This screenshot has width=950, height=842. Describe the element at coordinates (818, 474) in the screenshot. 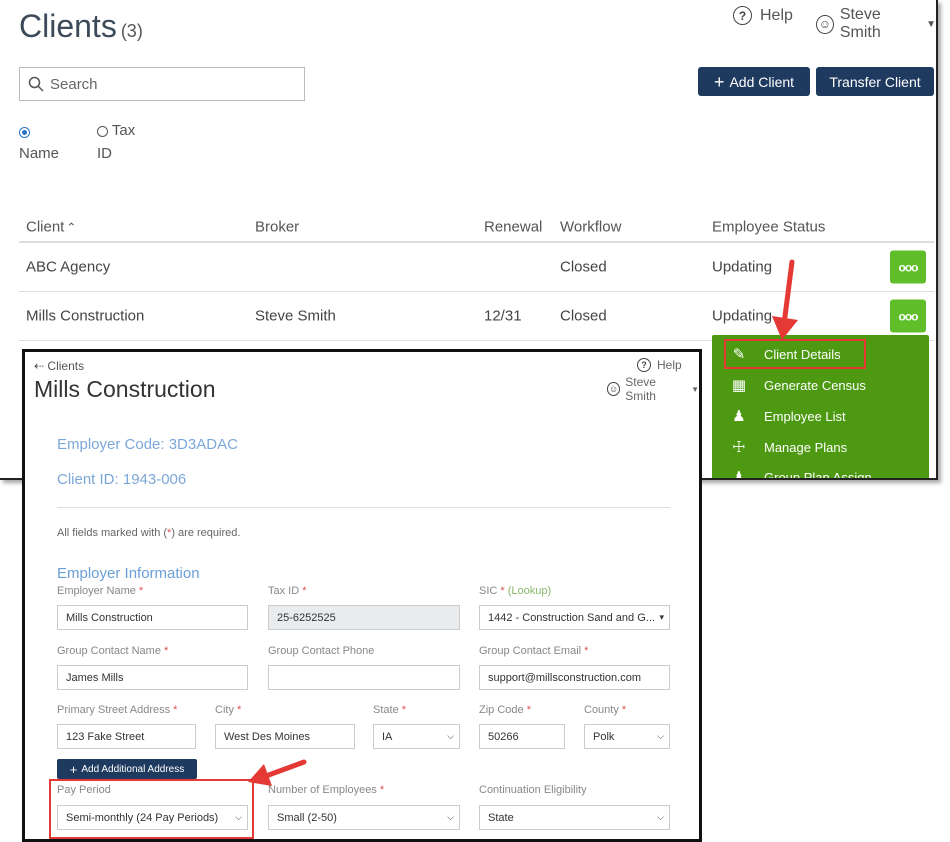

I see `menu-label: Group Plan Assign` at that location.